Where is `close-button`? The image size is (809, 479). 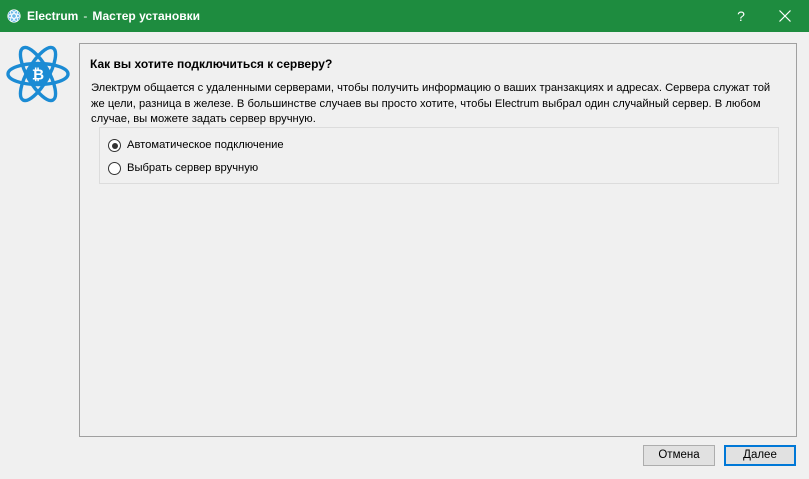
close-button is located at coordinates (785, 16).